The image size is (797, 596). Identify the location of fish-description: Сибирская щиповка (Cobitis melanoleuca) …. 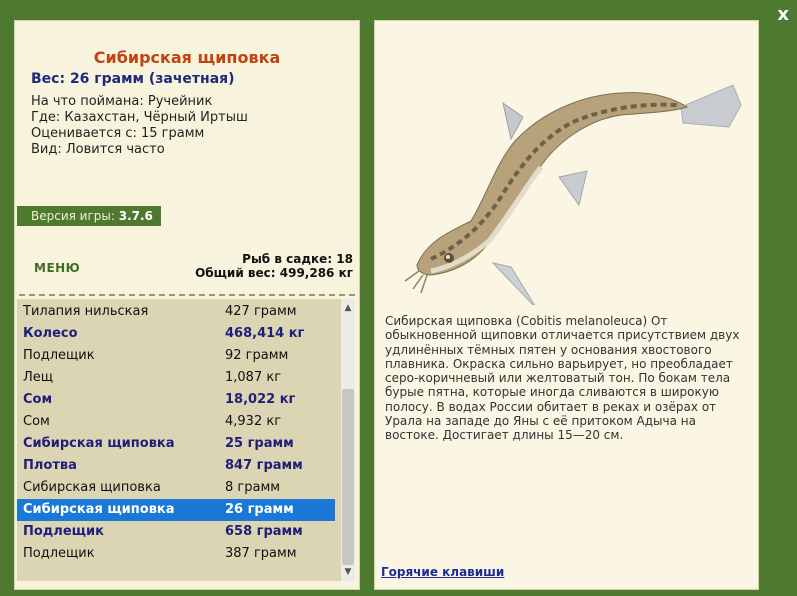
(562, 378).